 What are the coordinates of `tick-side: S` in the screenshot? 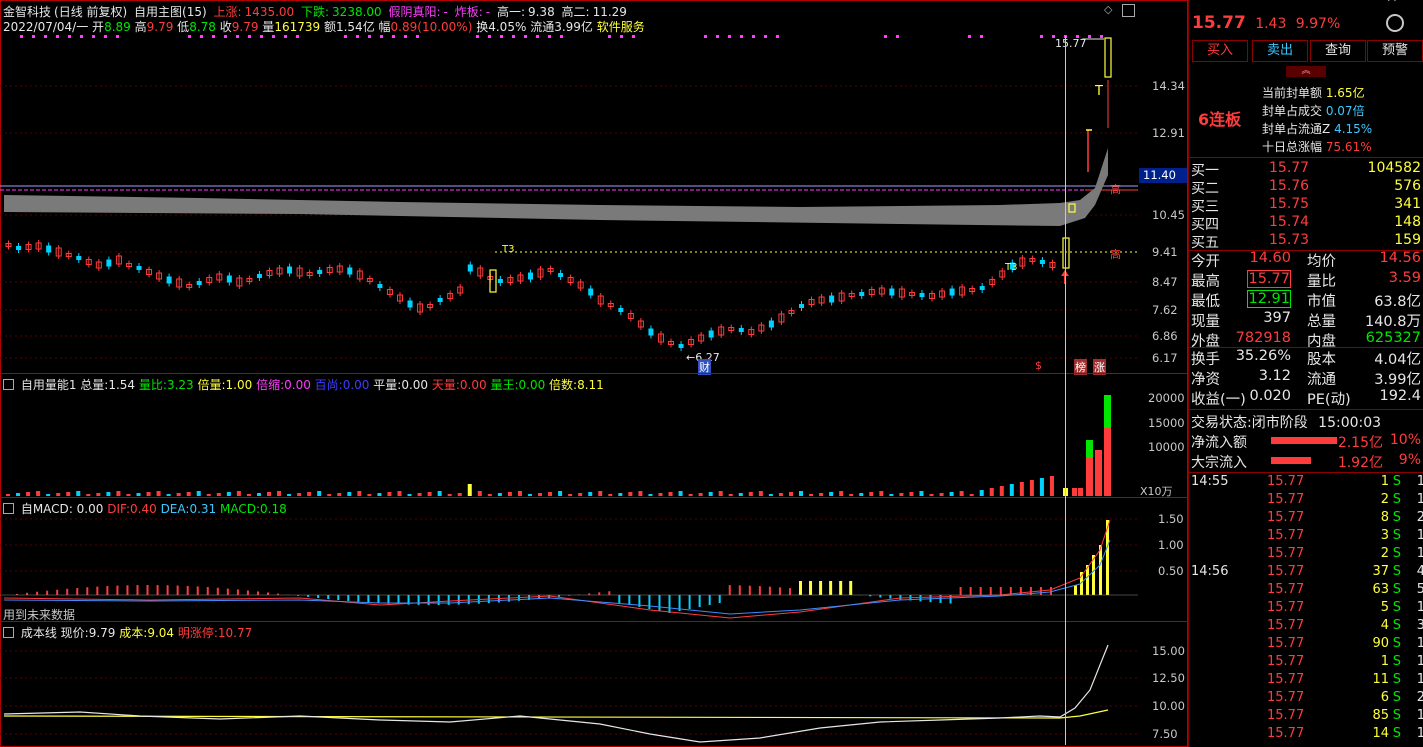 It's located at (1396, 661).